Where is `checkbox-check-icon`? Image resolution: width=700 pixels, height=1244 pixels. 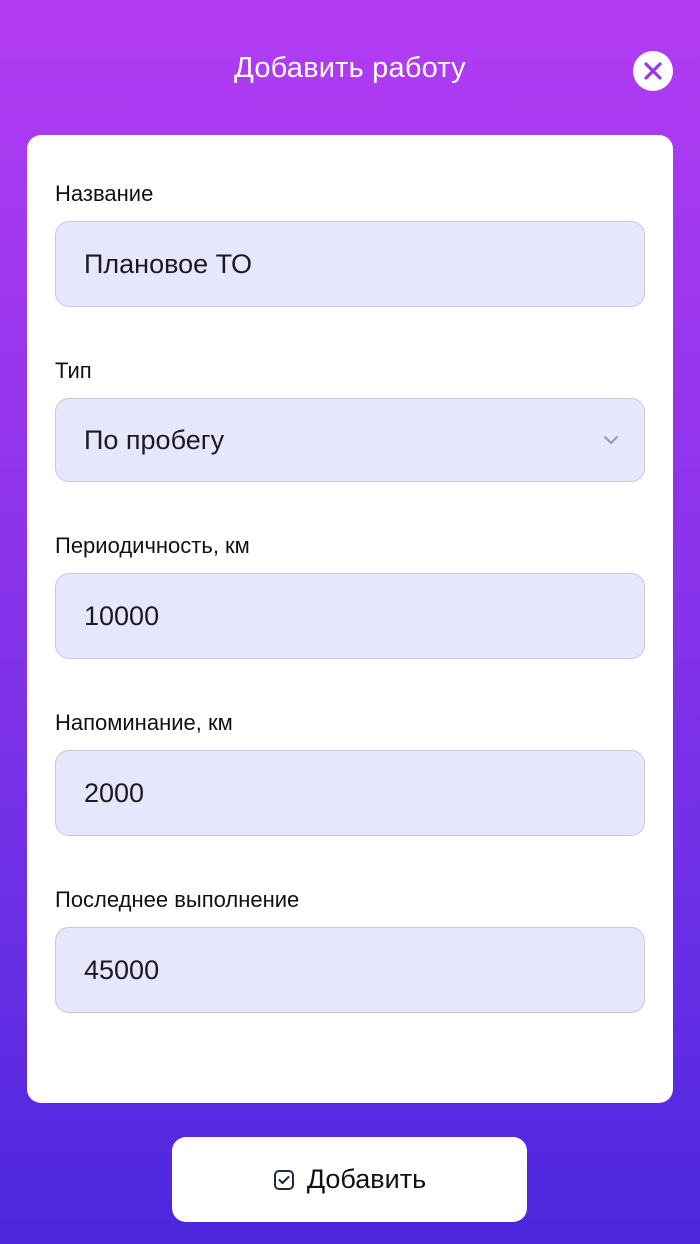 checkbox-check-icon is located at coordinates (284, 1180).